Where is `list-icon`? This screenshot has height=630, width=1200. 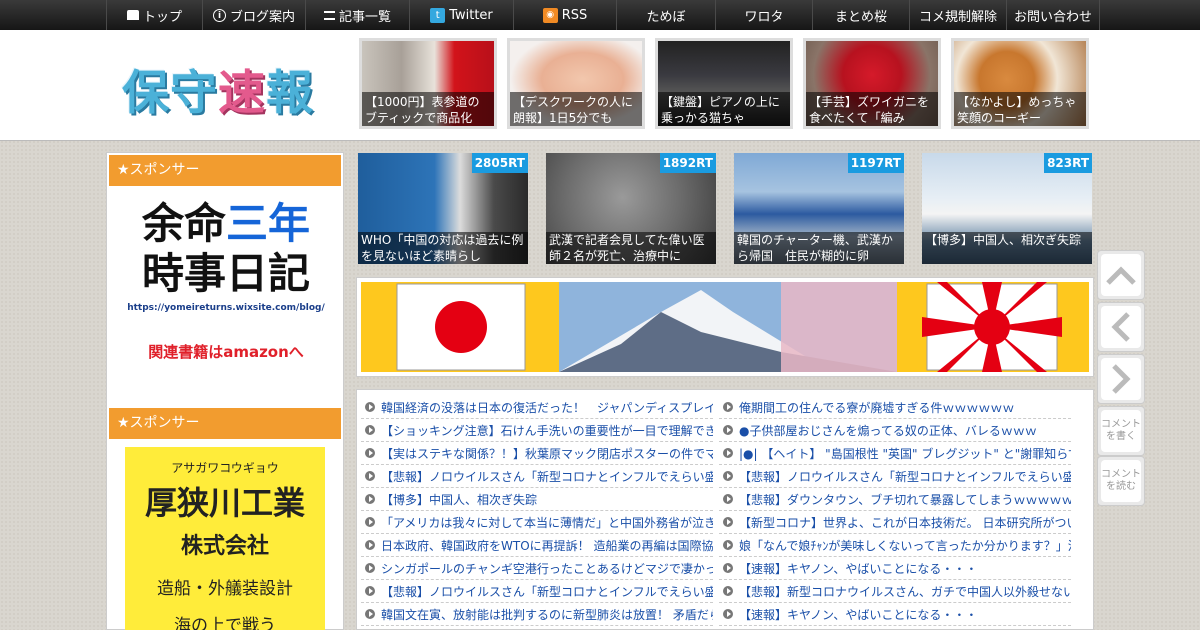
list-icon is located at coordinates (329, 15).